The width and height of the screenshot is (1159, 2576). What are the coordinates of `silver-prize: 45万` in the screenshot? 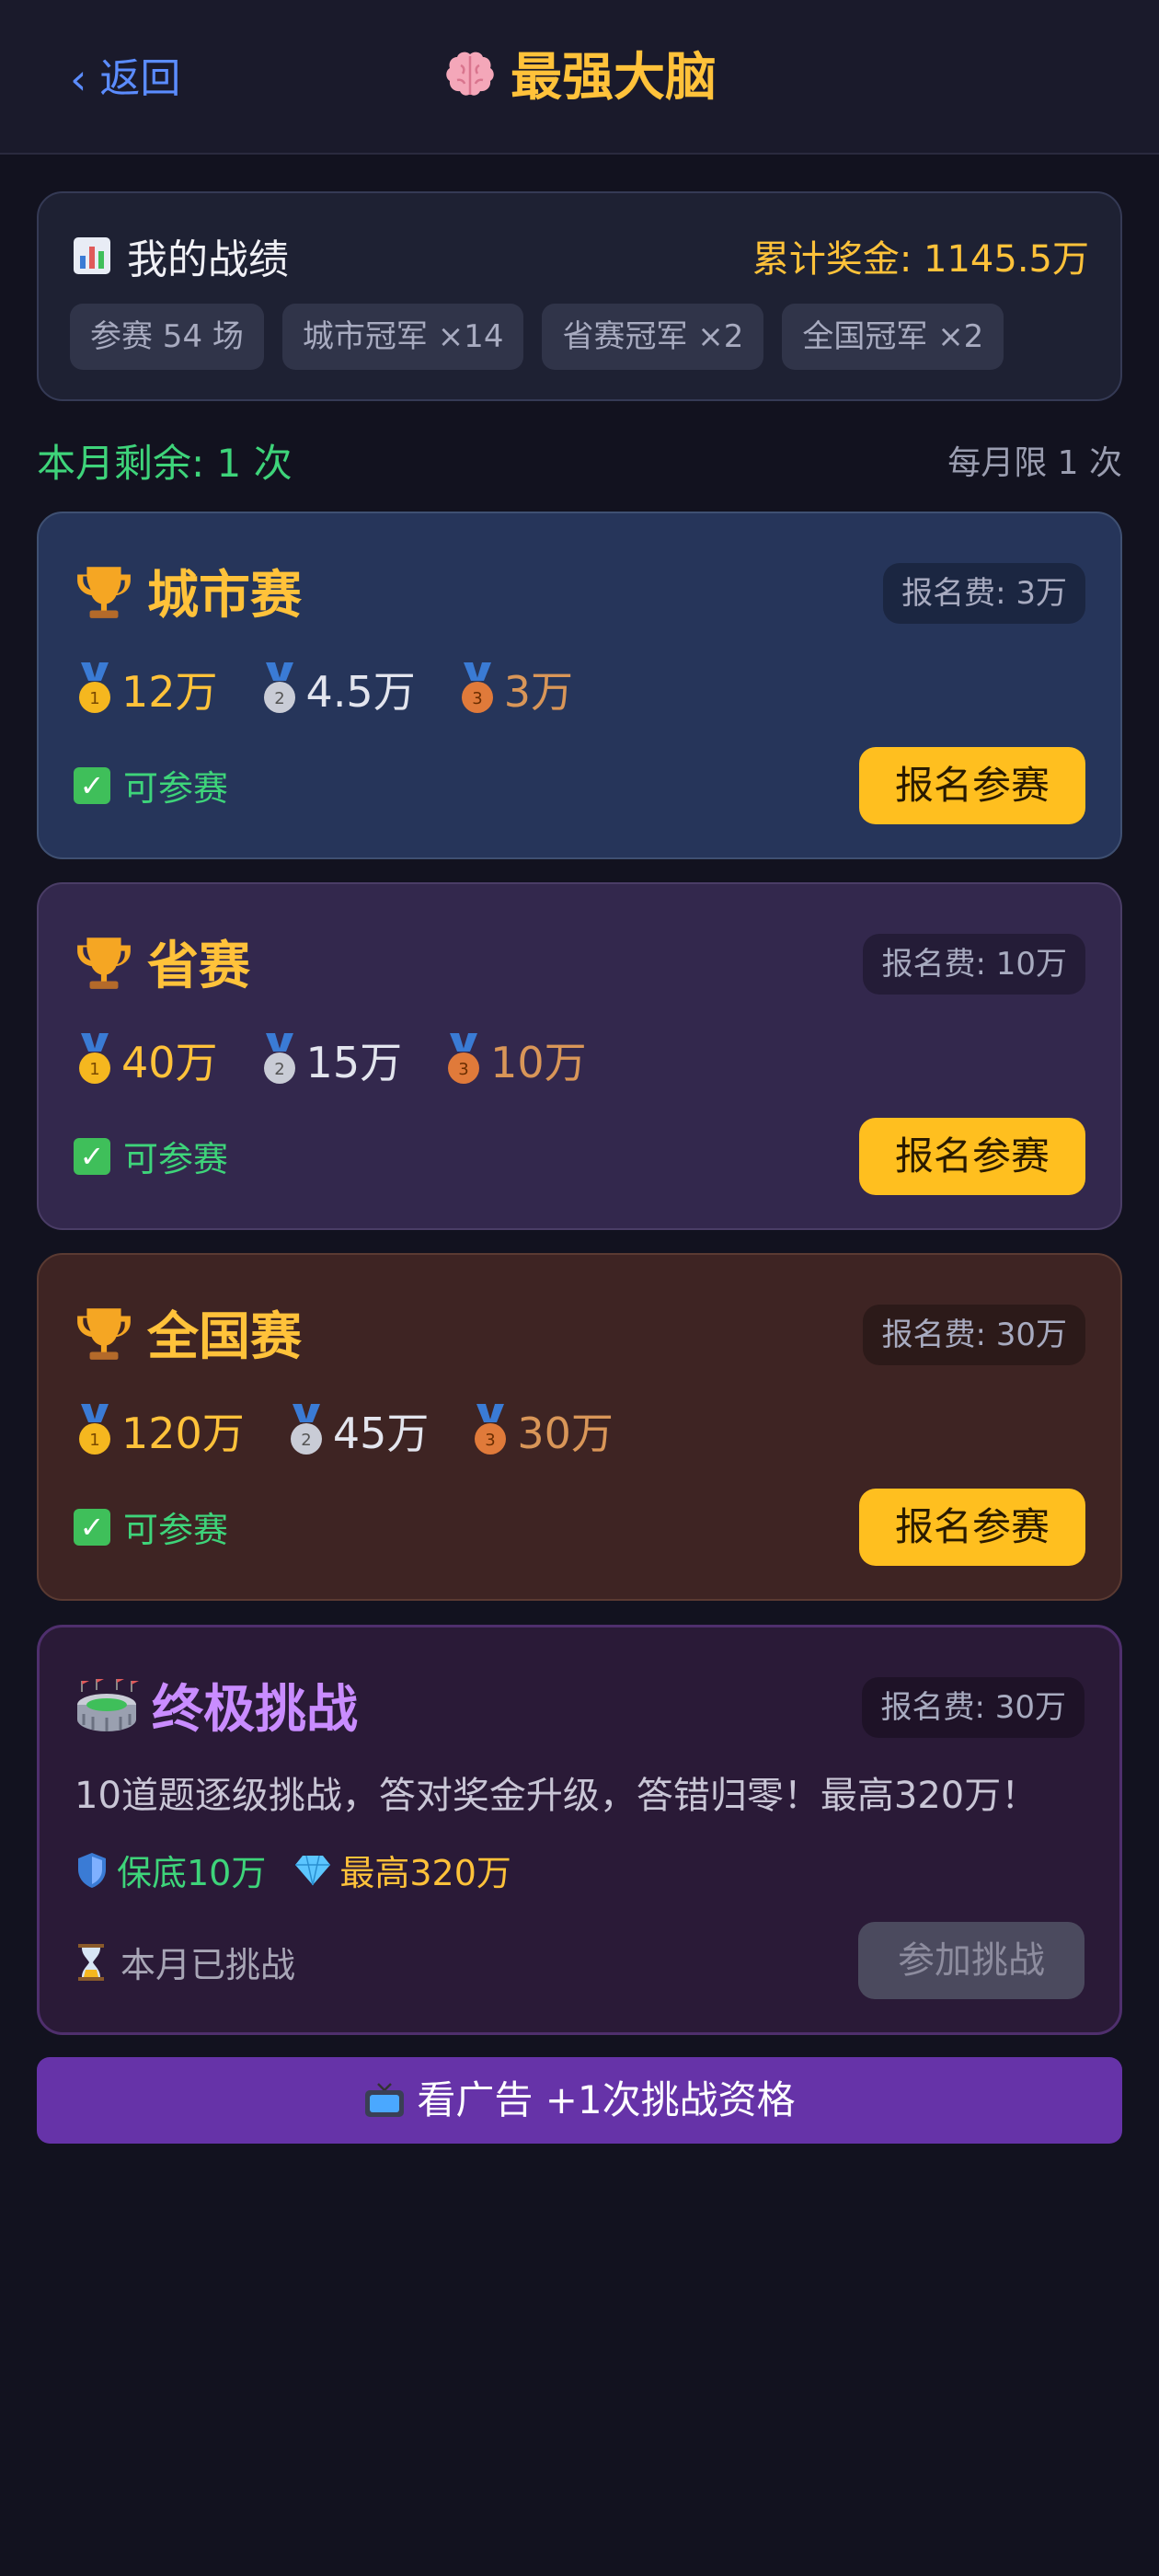 It's located at (357, 1430).